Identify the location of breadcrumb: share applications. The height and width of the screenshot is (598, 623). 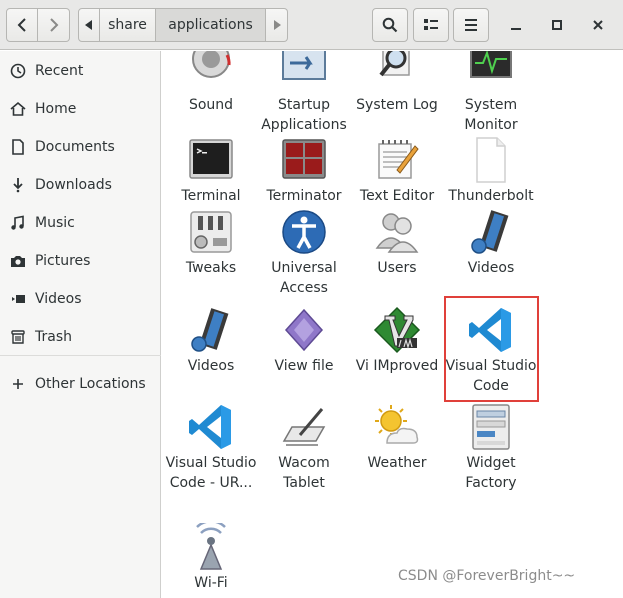
(183, 25).